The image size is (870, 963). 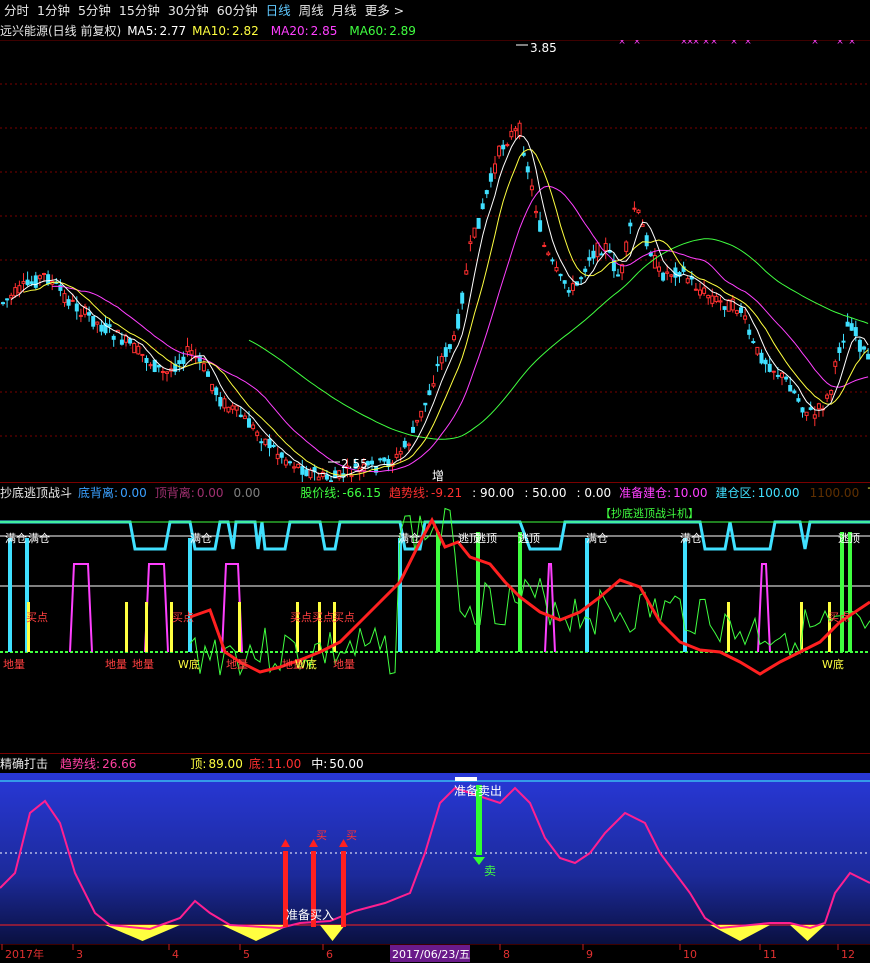 I want to click on ma60-line, so click(x=558, y=339).